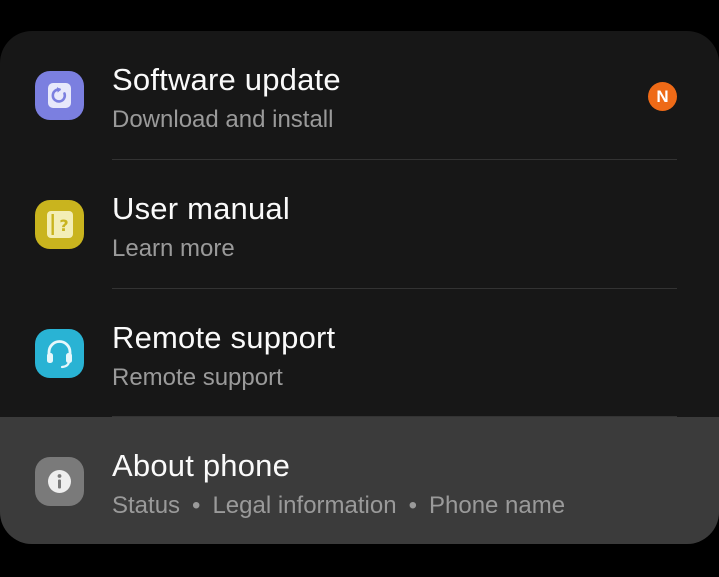 This screenshot has width=719, height=577. Describe the element at coordinates (224, 337) in the screenshot. I see `remote-support-title: Remote support` at that location.